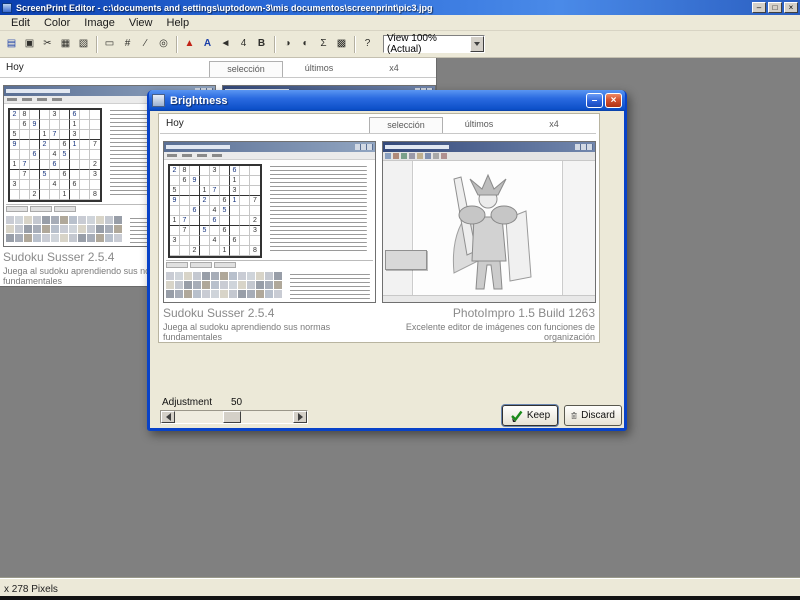  What do you see at coordinates (15, 67) in the screenshot?
I see `page-header: Hoy` at bounding box center [15, 67].